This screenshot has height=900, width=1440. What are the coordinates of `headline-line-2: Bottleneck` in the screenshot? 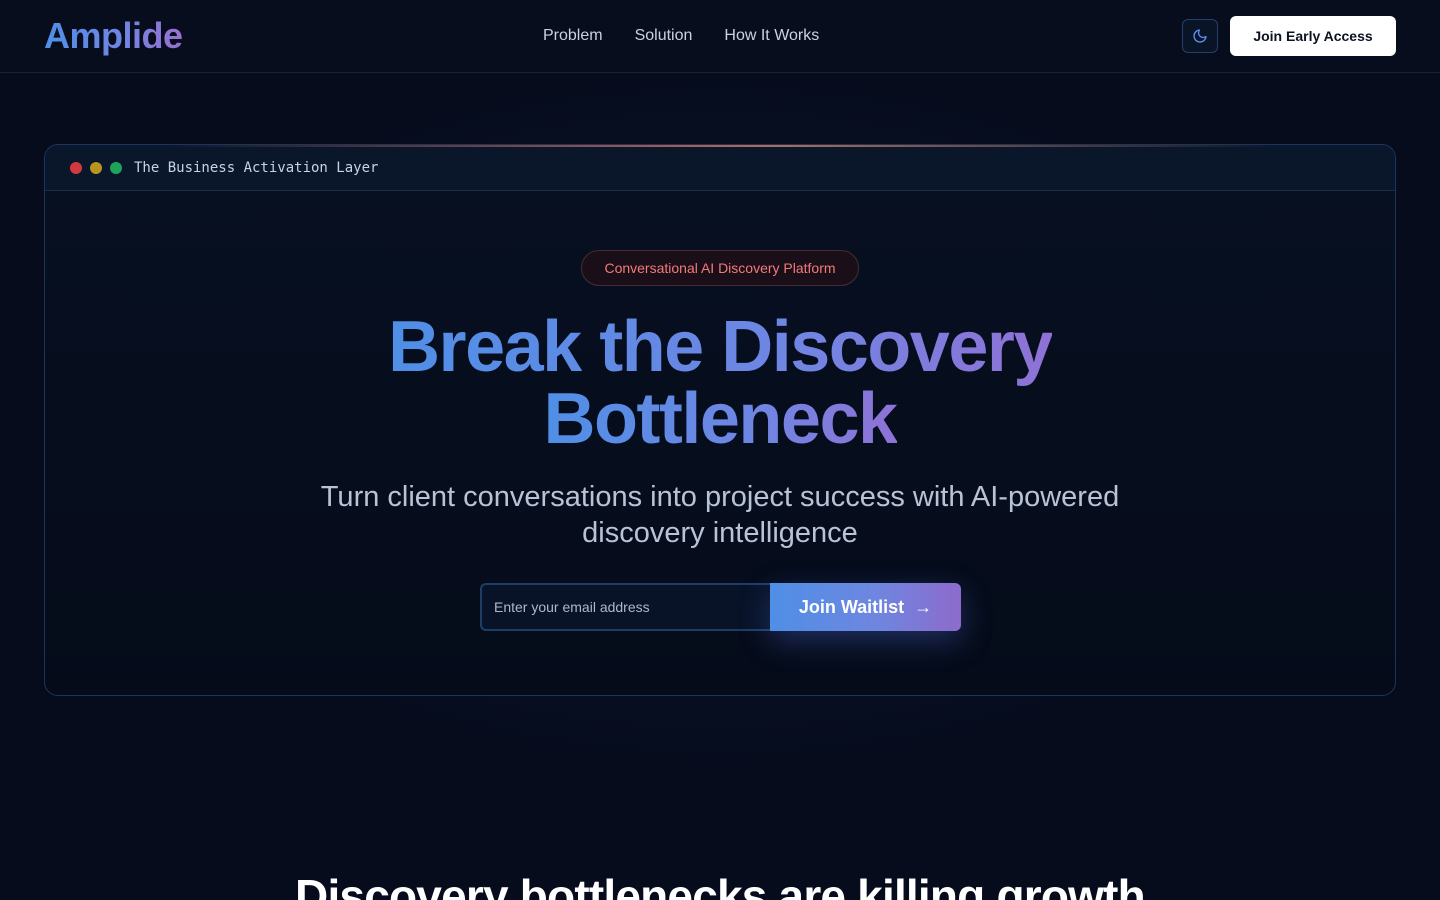 It's located at (720, 419).